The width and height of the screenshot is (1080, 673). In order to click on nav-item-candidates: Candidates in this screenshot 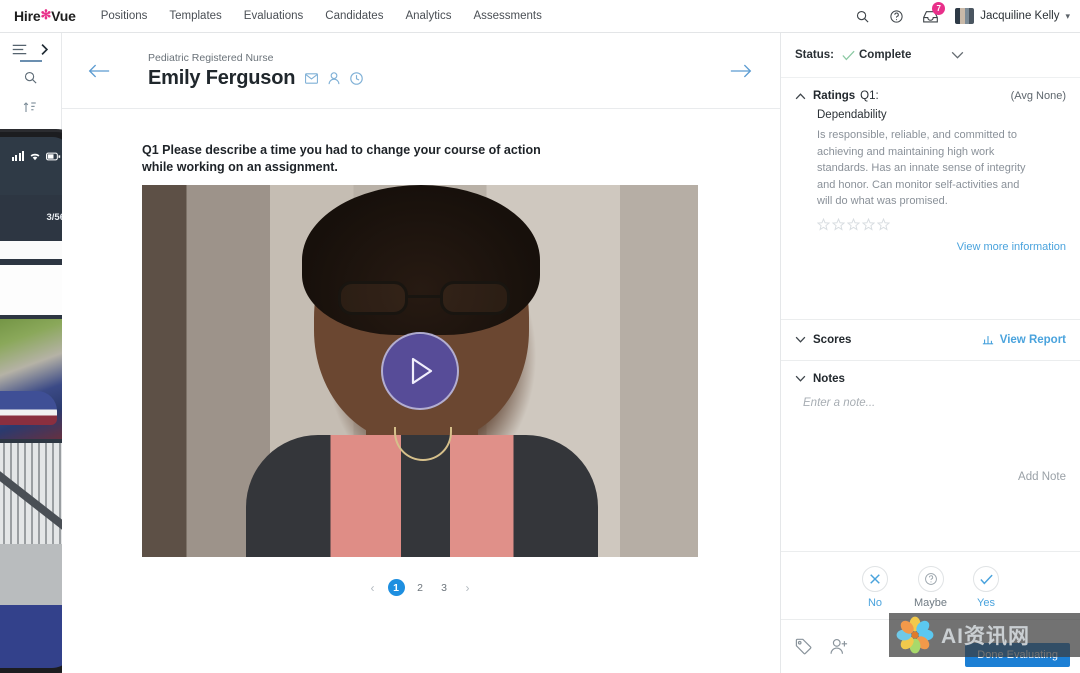, I will do `click(354, 16)`.